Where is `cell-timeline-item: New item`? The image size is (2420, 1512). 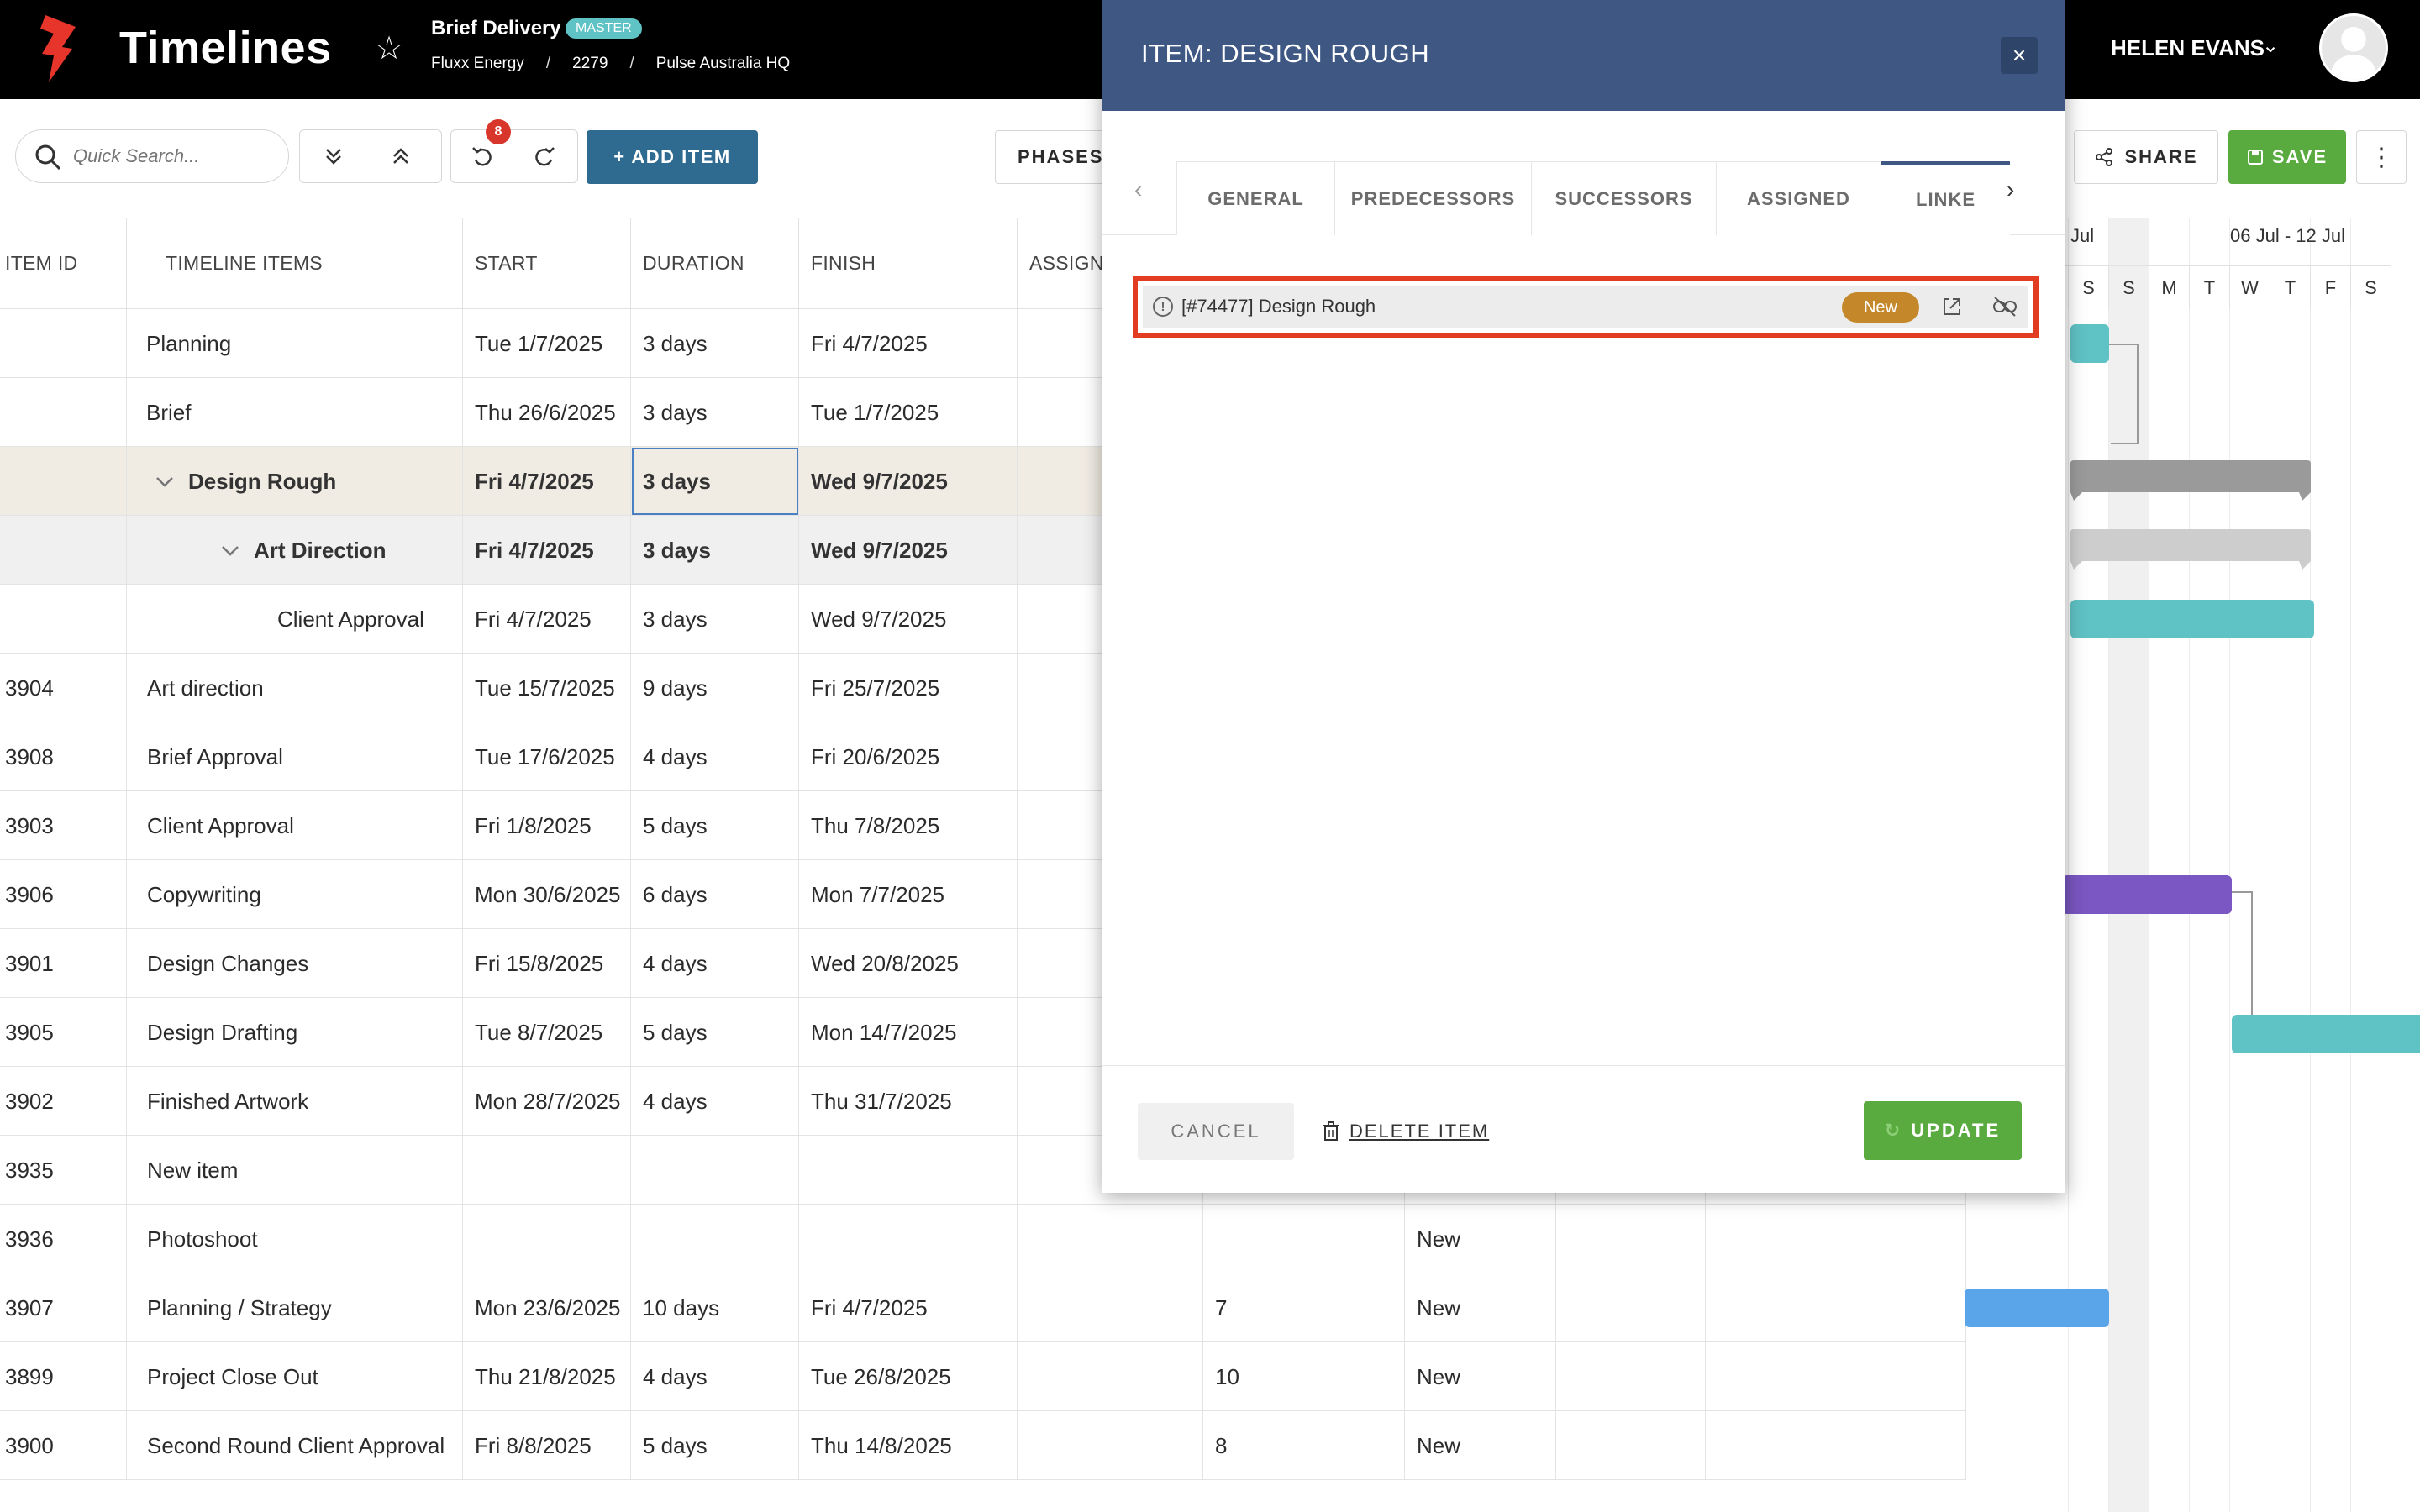 cell-timeline-item: New item is located at coordinates (295, 1170).